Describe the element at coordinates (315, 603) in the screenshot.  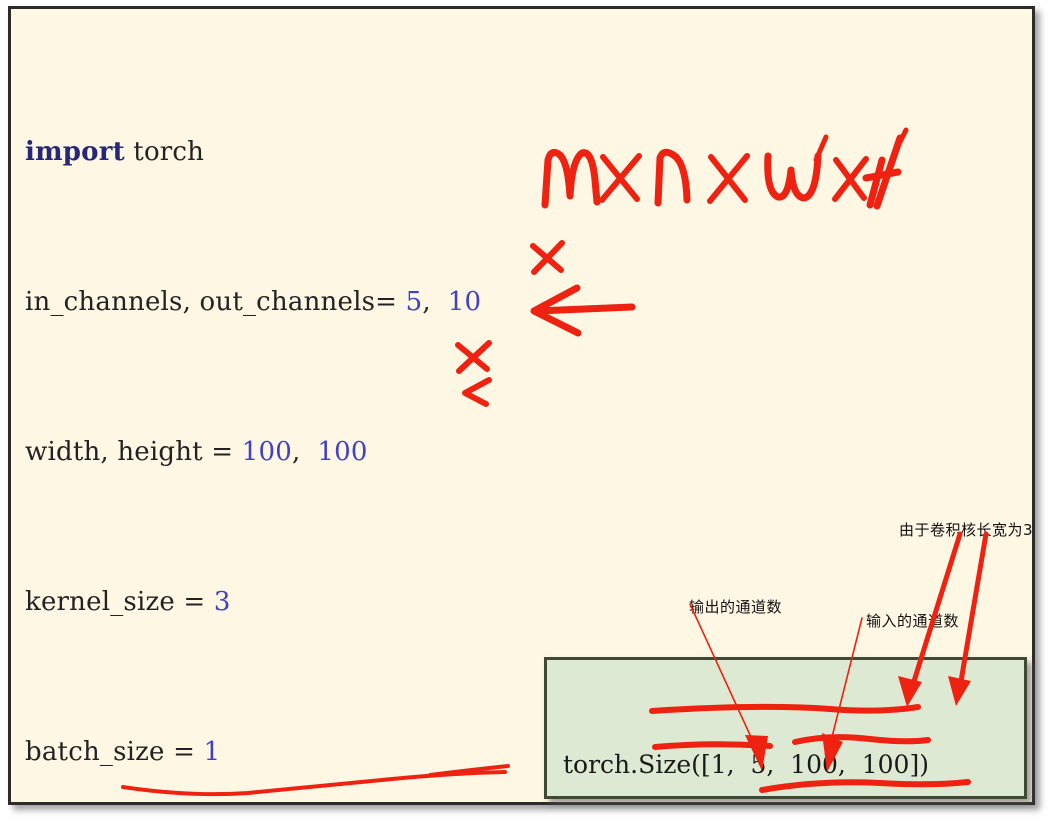
I see `code-line-4: kernel_size = 3` at that location.